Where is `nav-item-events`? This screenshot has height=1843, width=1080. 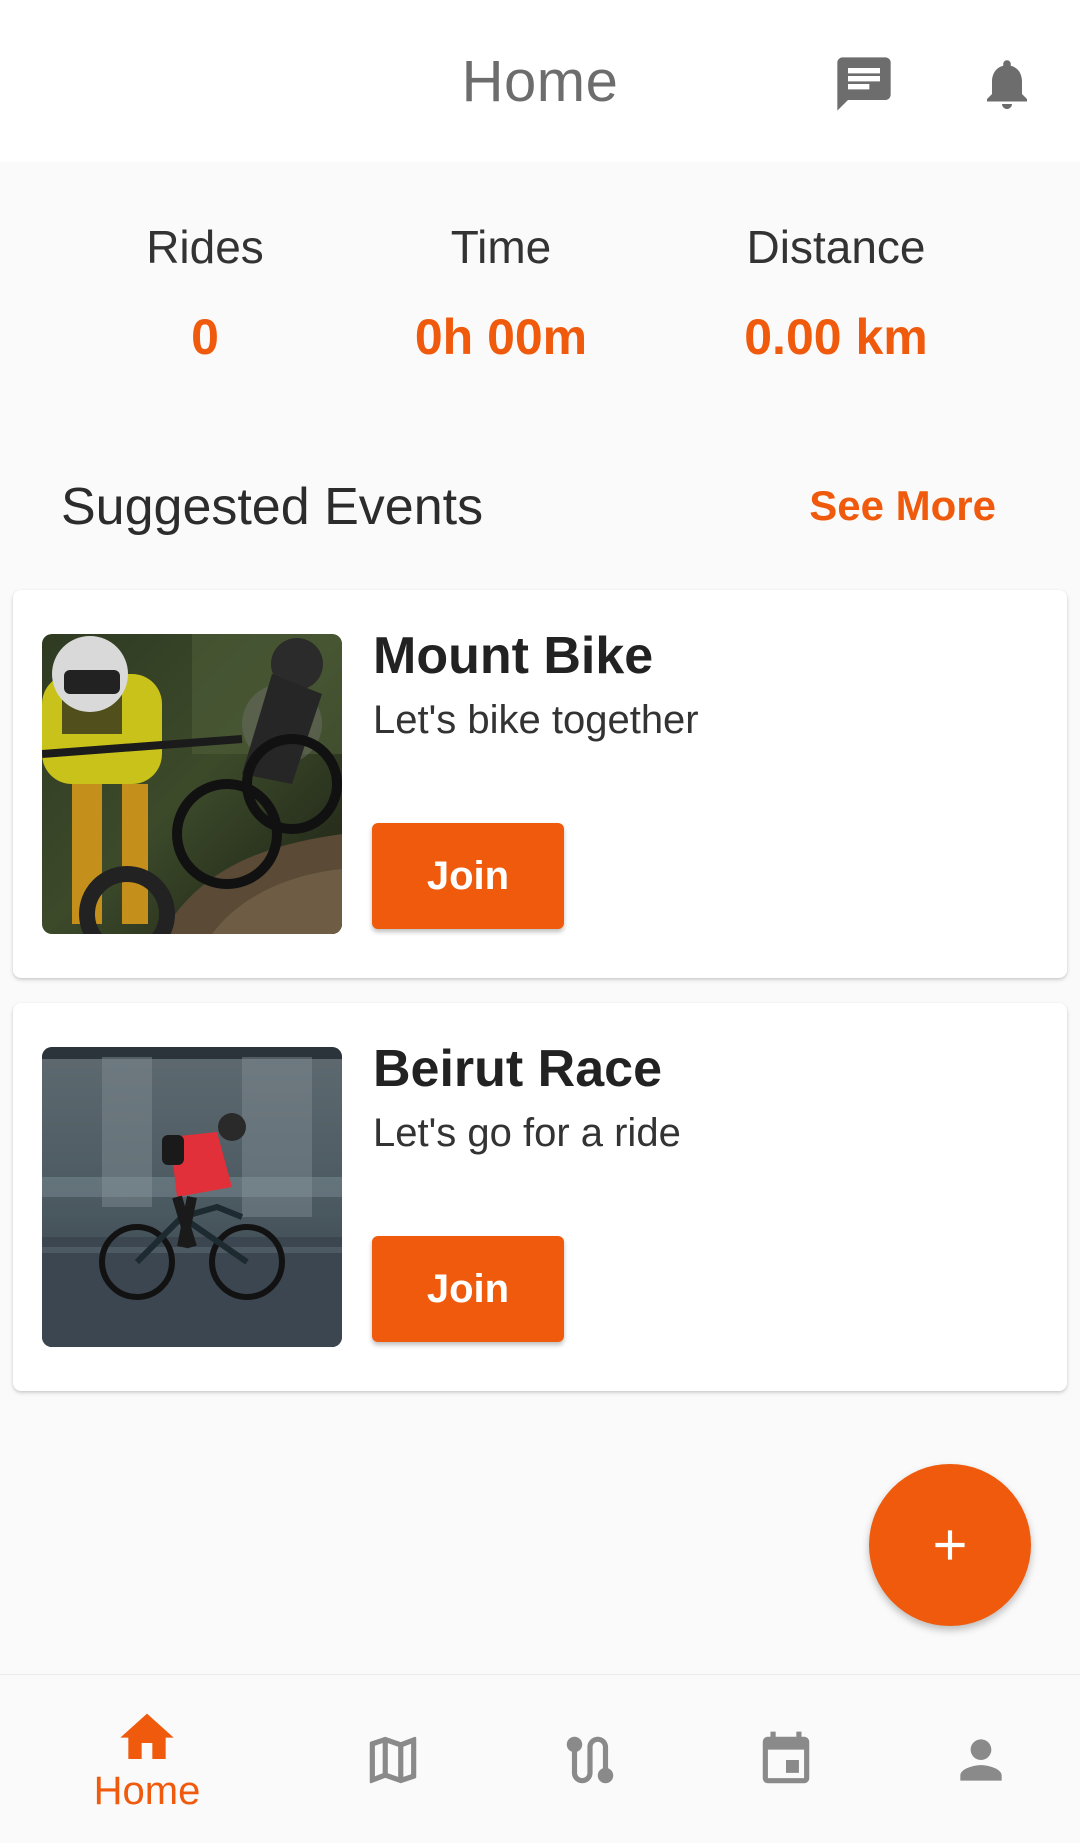 nav-item-events is located at coordinates (786, 1759).